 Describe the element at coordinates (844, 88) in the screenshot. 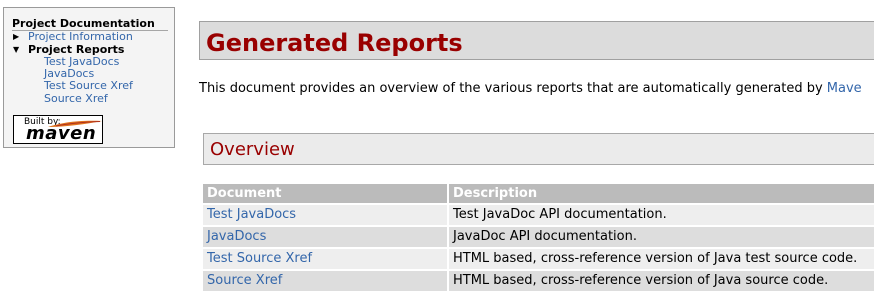

I see `intro-link: Mave` at that location.